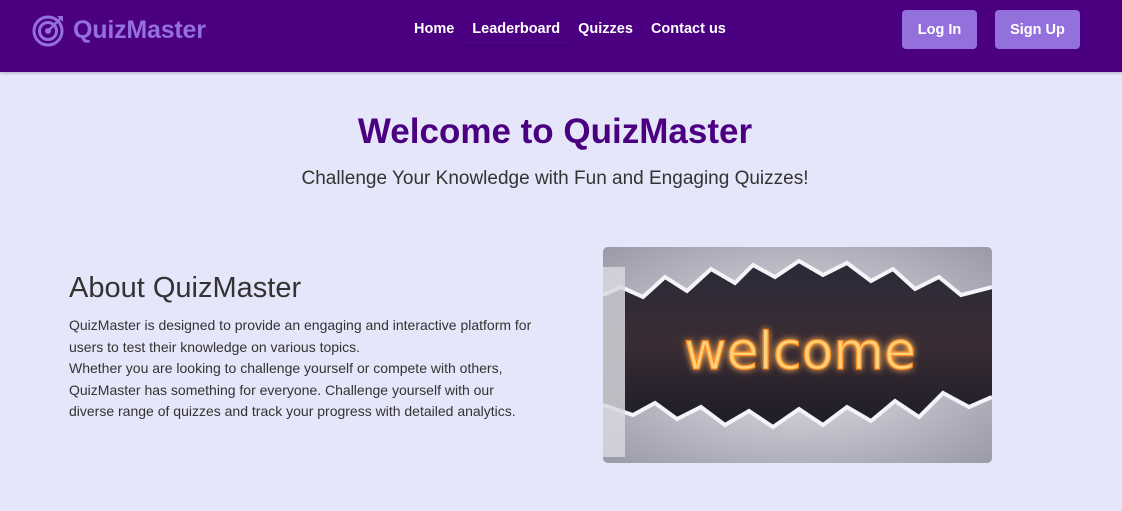 Image resolution: width=1122 pixels, height=511 pixels. Describe the element at coordinates (48, 31) in the screenshot. I see `target-icon` at that location.